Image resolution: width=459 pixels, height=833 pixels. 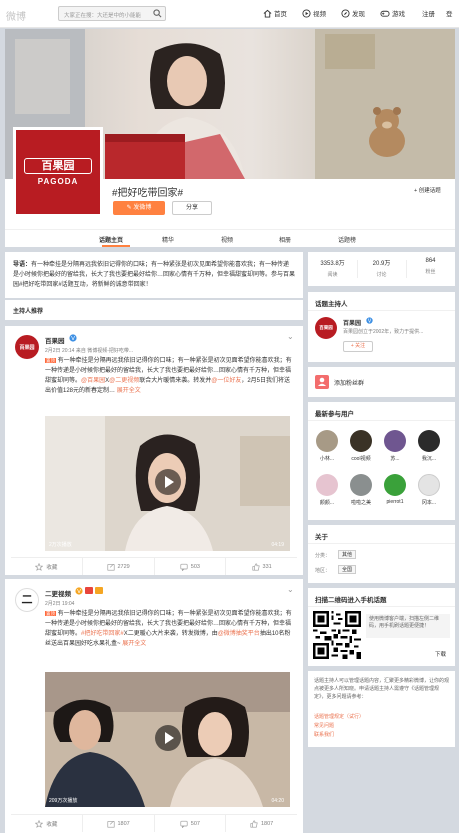 I want to click on post-weibo-button: ✎ 发微博, so click(x=139, y=208).